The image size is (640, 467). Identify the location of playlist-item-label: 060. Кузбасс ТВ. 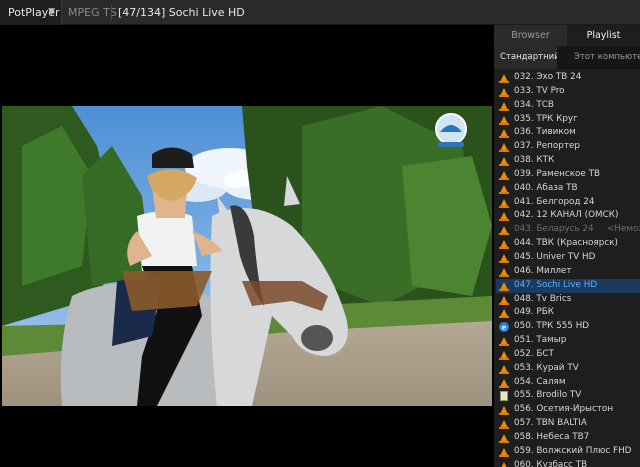
(551, 463).